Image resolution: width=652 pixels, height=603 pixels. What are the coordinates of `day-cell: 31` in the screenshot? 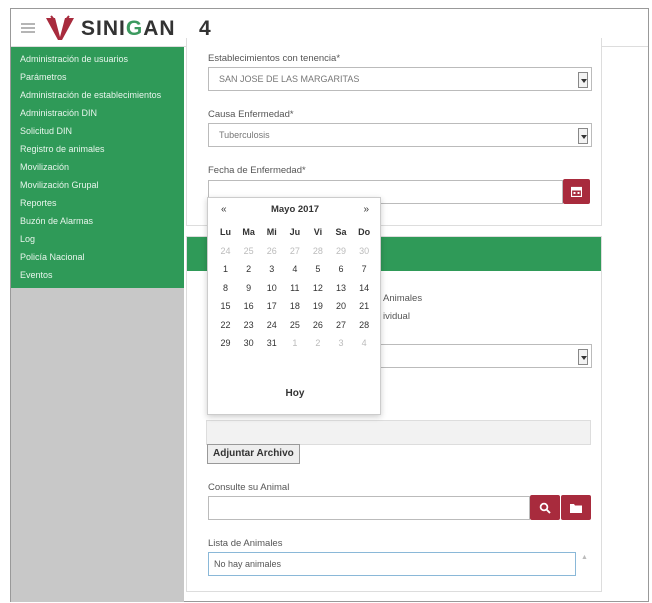 It's located at (271, 343).